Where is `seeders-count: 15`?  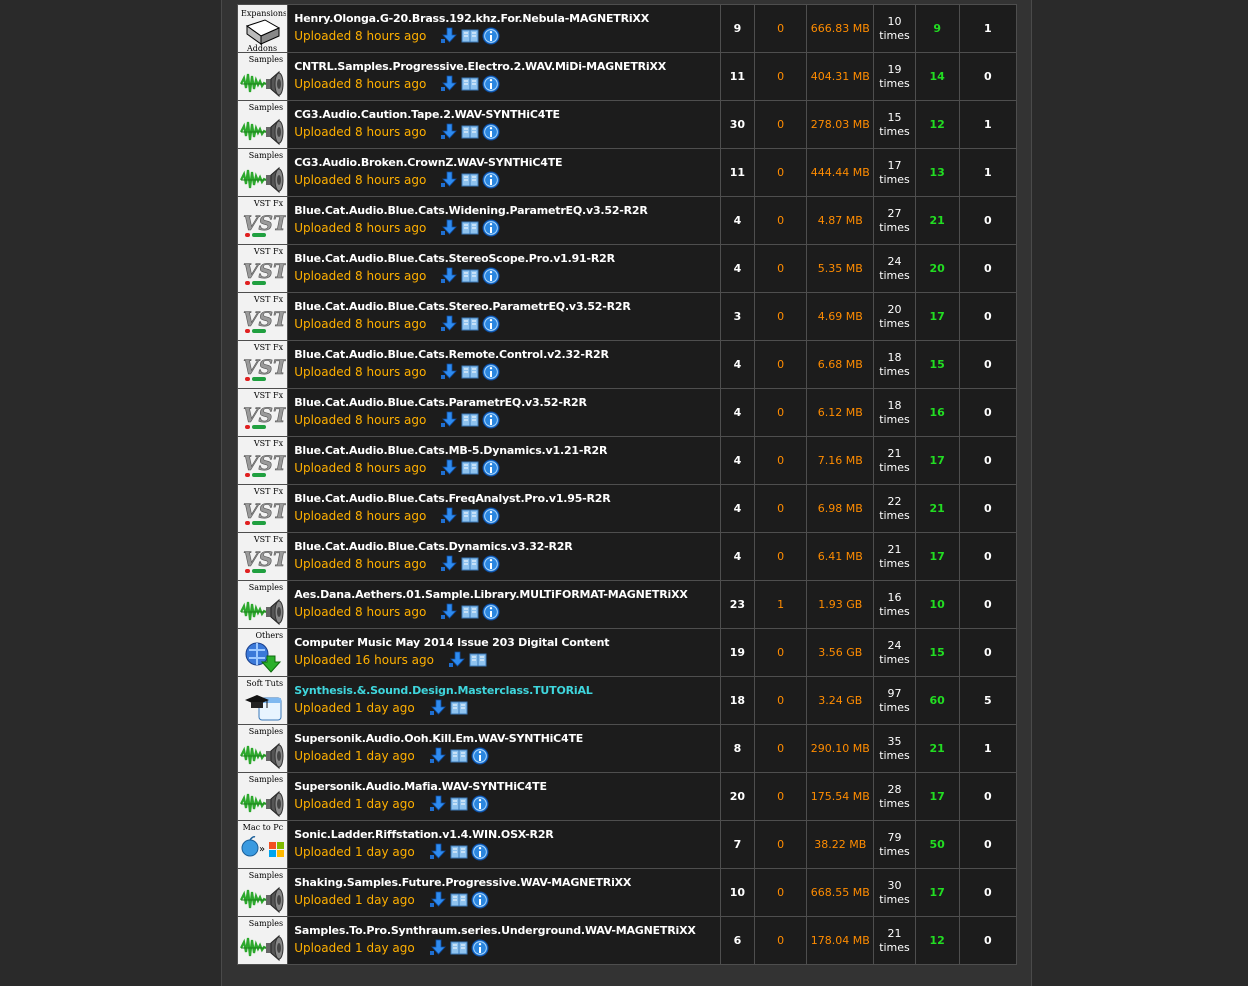 seeders-count: 15 is located at coordinates (937, 652).